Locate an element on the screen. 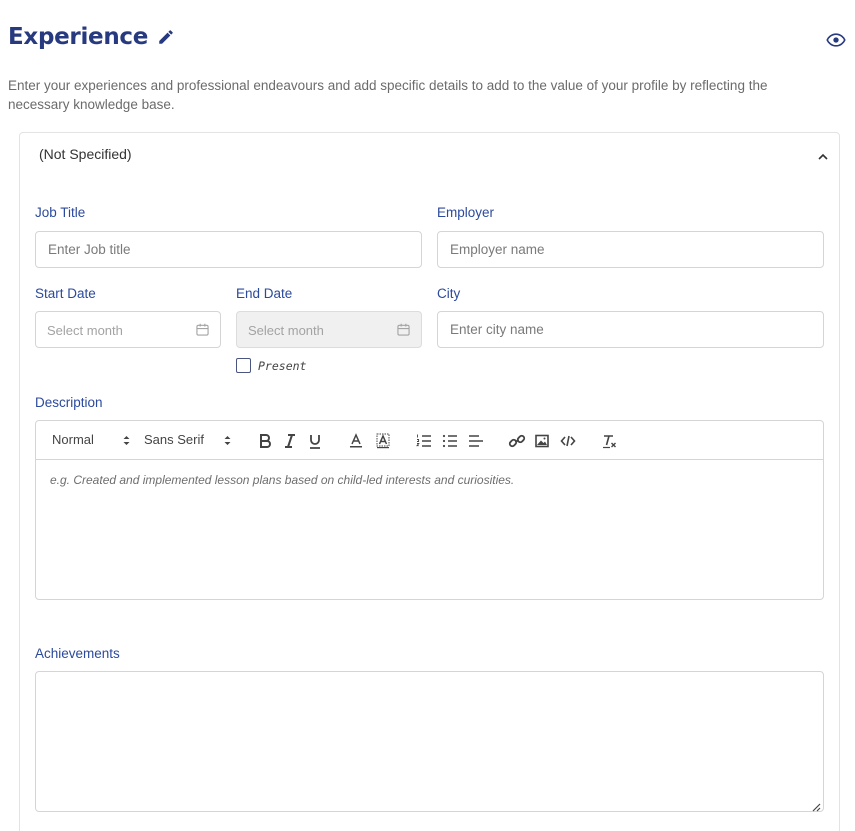 The height and width of the screenshot is (831, 855). end-date-placeholder: Select month is located at coordinates (286, 330).